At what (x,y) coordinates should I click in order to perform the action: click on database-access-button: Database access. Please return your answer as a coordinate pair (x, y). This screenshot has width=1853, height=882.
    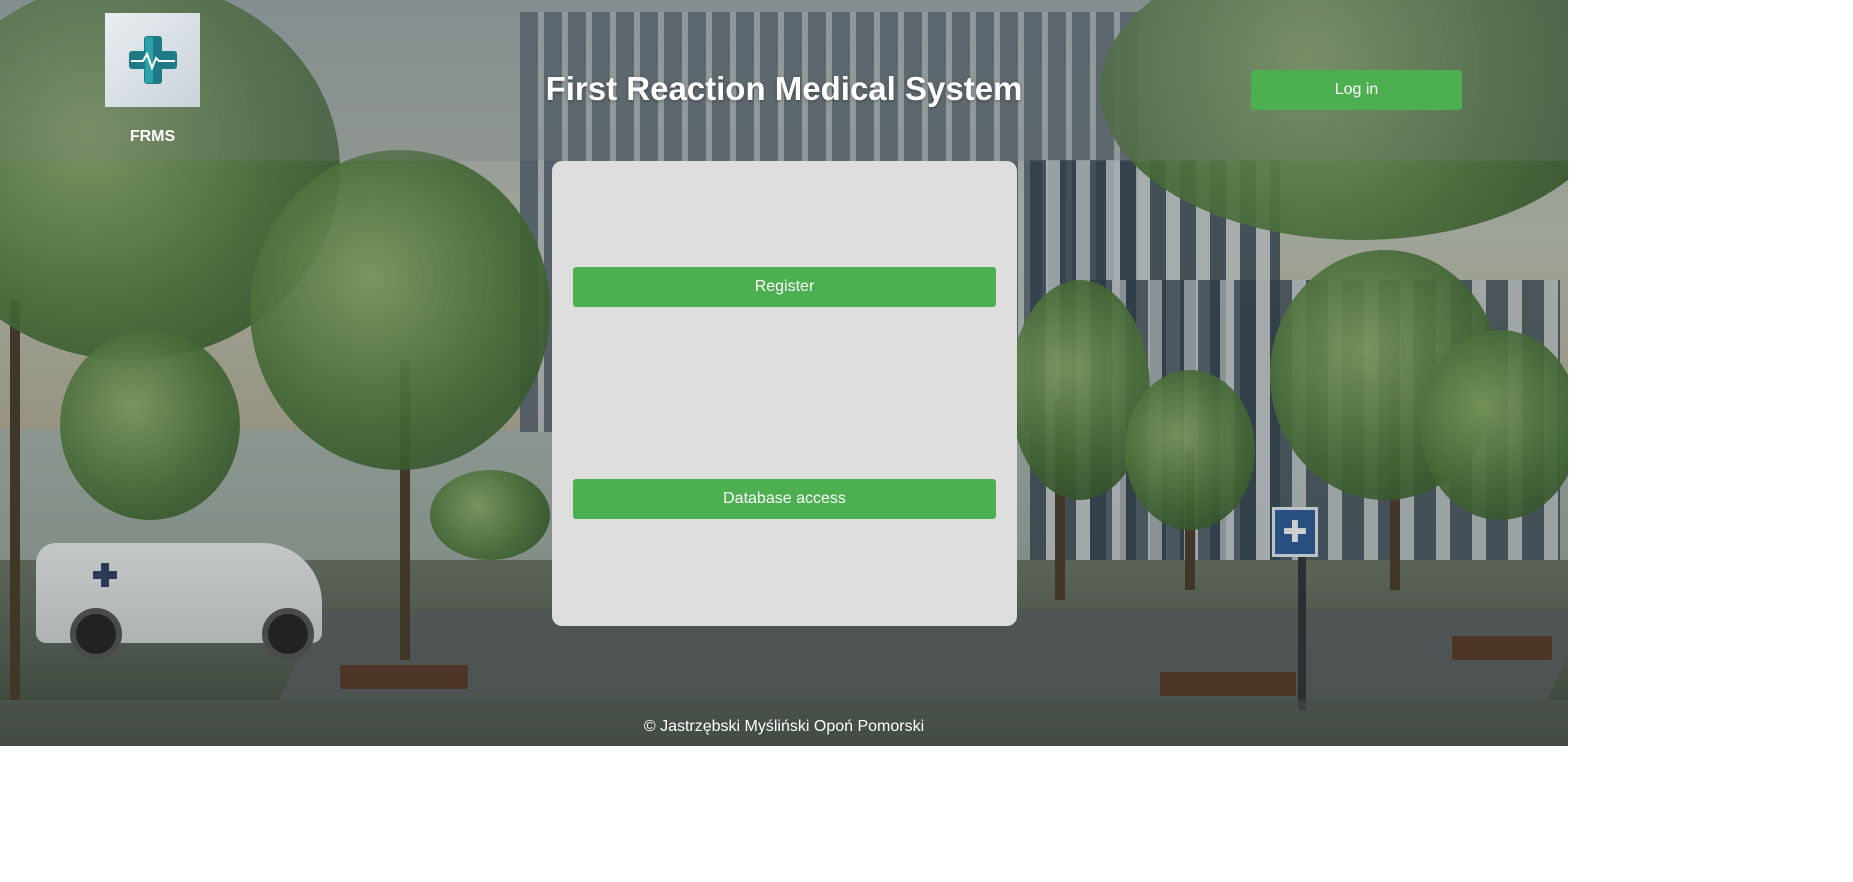
    Looking at the image, I should click on (784, 499).